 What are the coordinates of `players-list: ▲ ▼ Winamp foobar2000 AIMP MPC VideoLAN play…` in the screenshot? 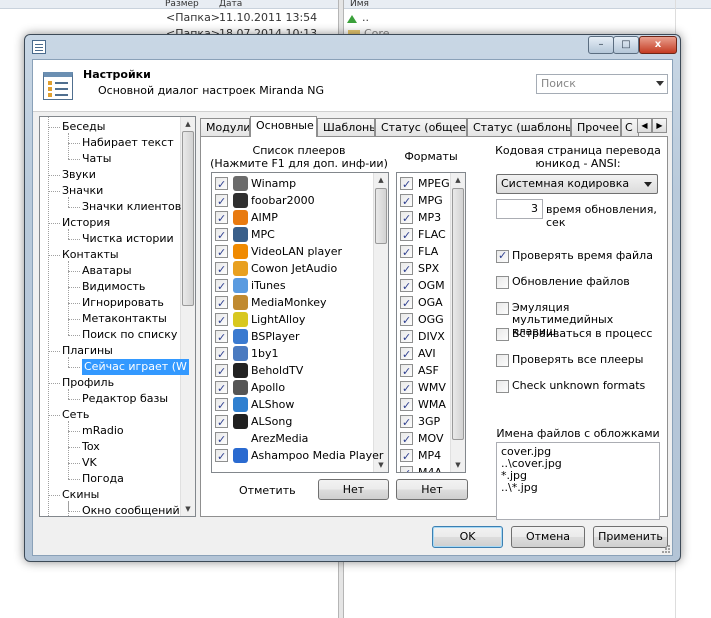 It's located at (300, 322).